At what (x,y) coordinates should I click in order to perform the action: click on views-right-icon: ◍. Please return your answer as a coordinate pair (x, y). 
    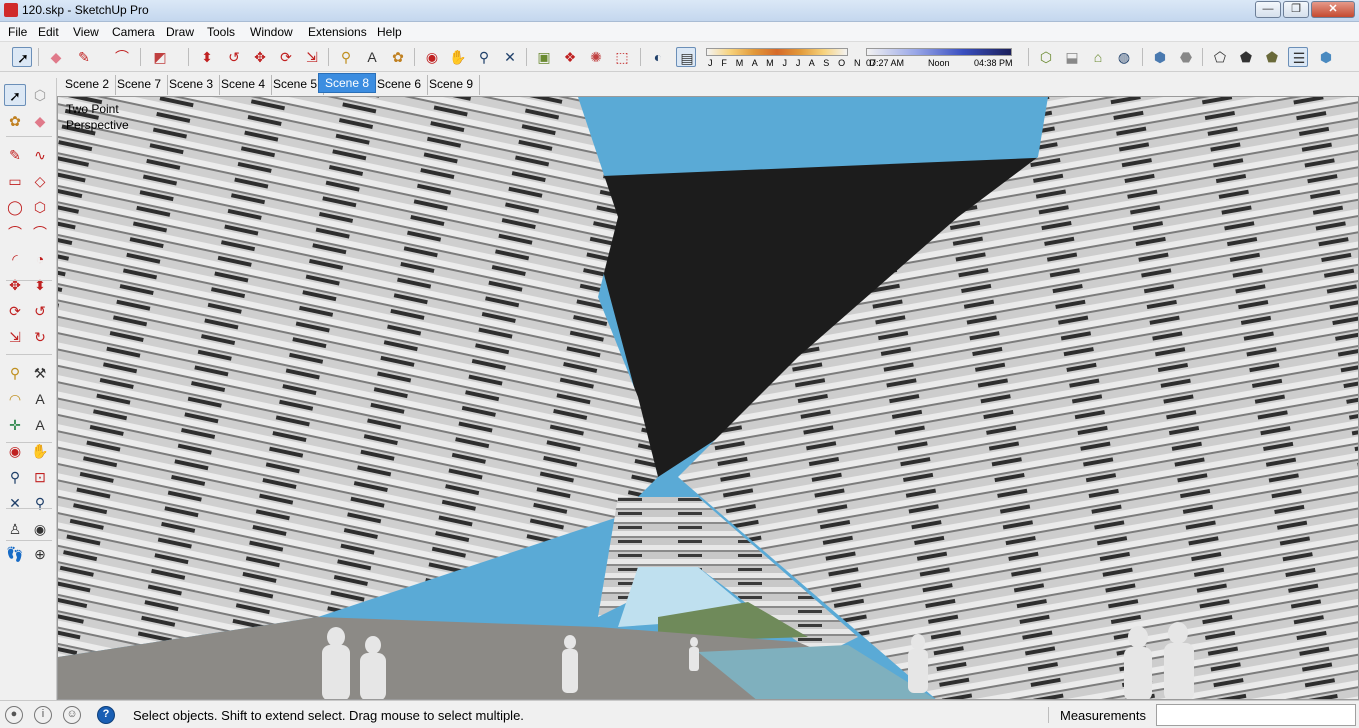
    Looking at the image, I should click on (1124, 57).